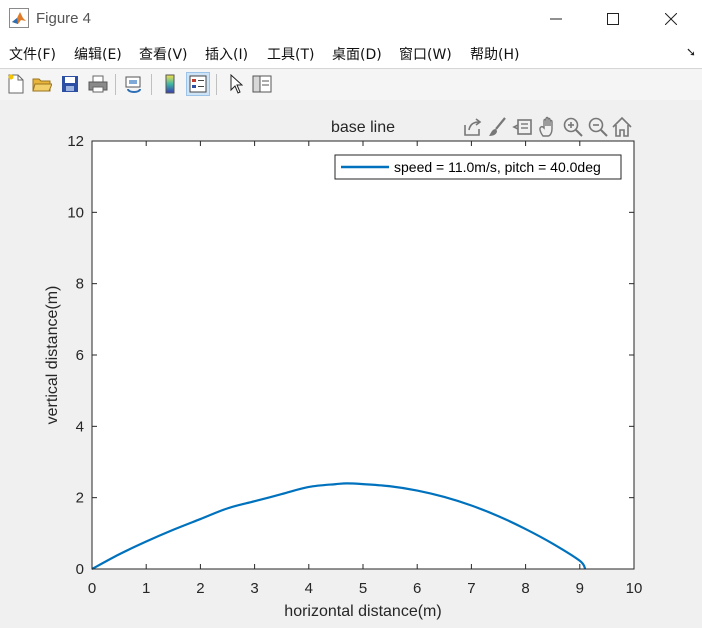 The width and height of the screenshot is (702, 628). Describe the element at coordinates (290, 54) in the screenshot. I see `menu-tools: 工具(T)` at that location.